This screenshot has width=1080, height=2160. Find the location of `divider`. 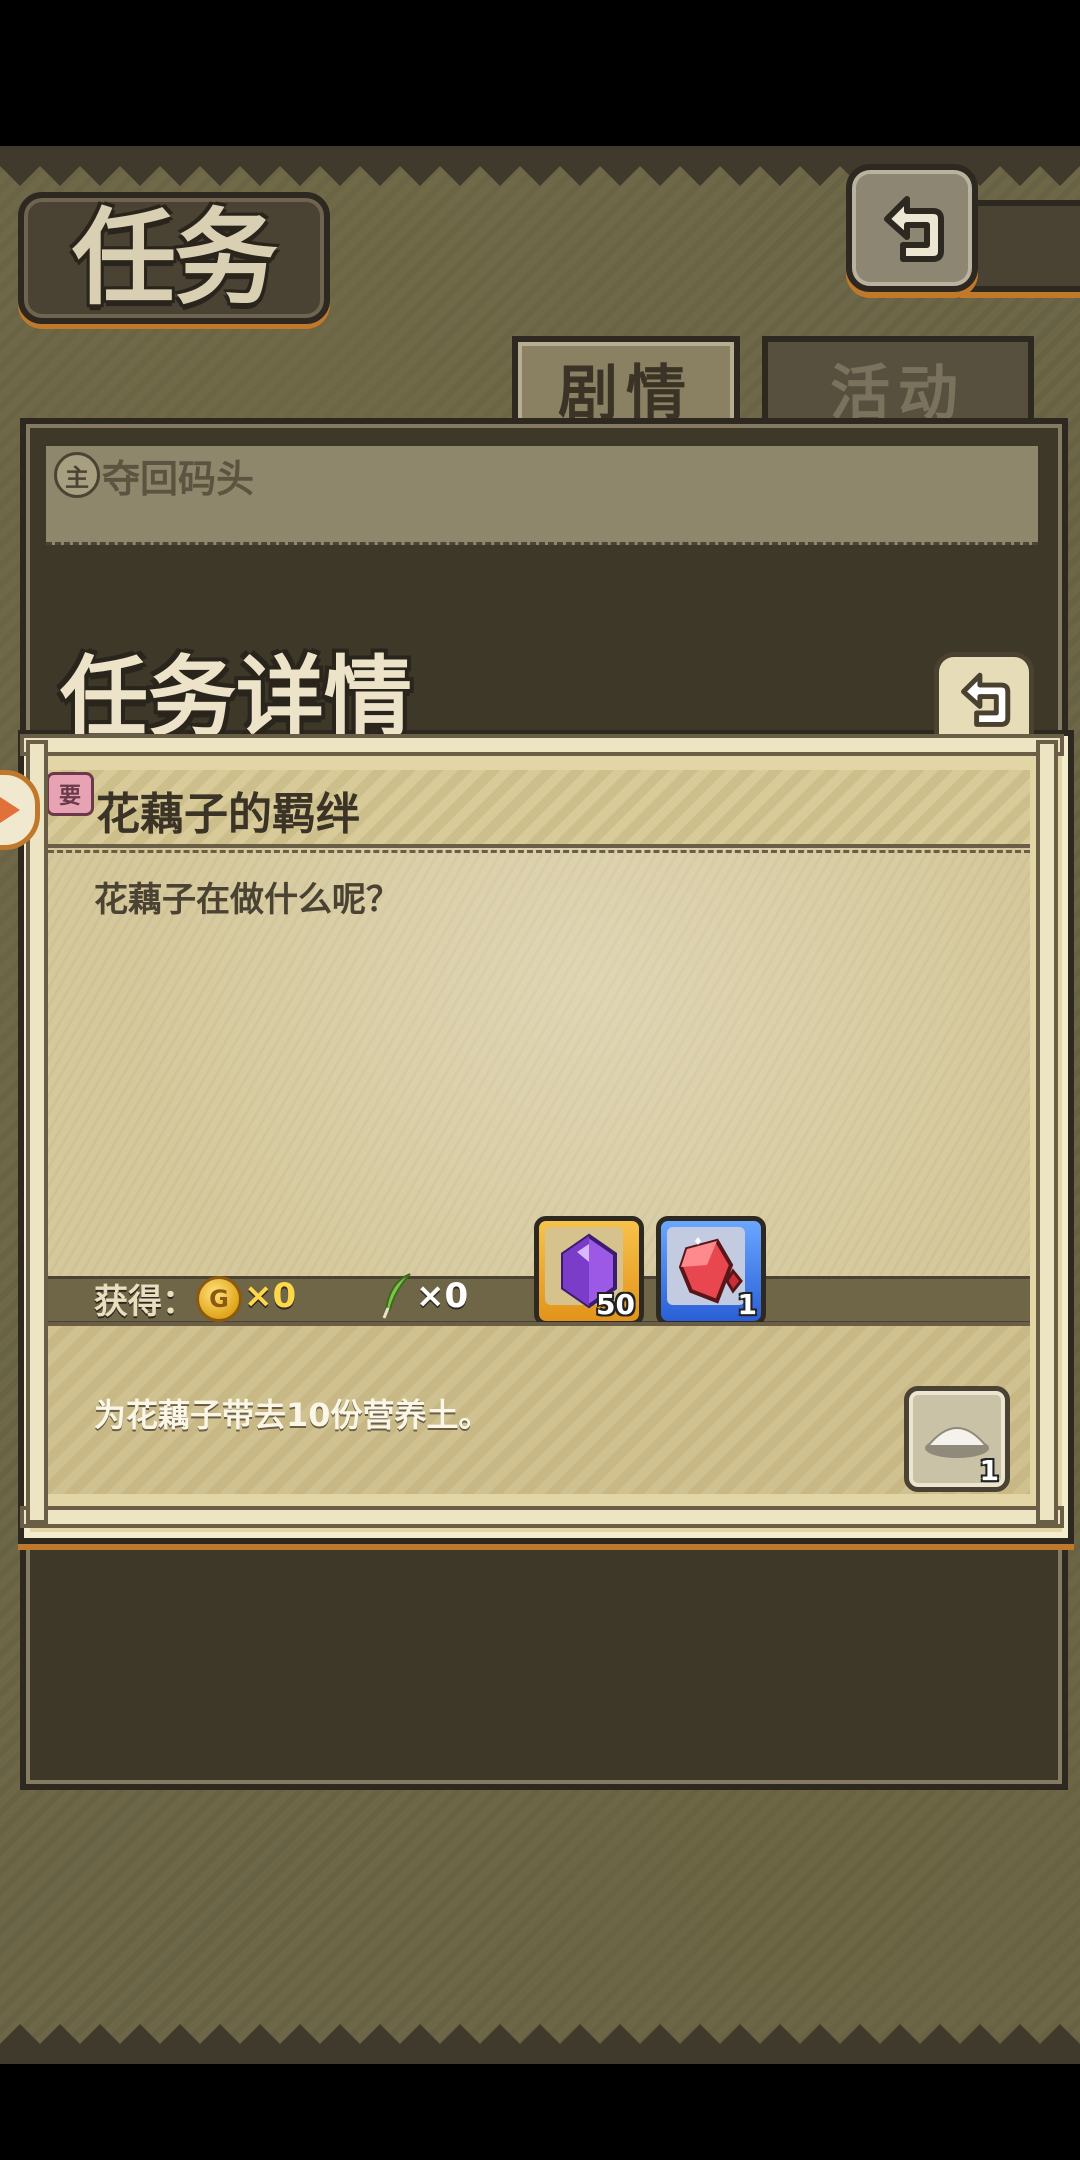

divider is located at coordinates (539, 851).